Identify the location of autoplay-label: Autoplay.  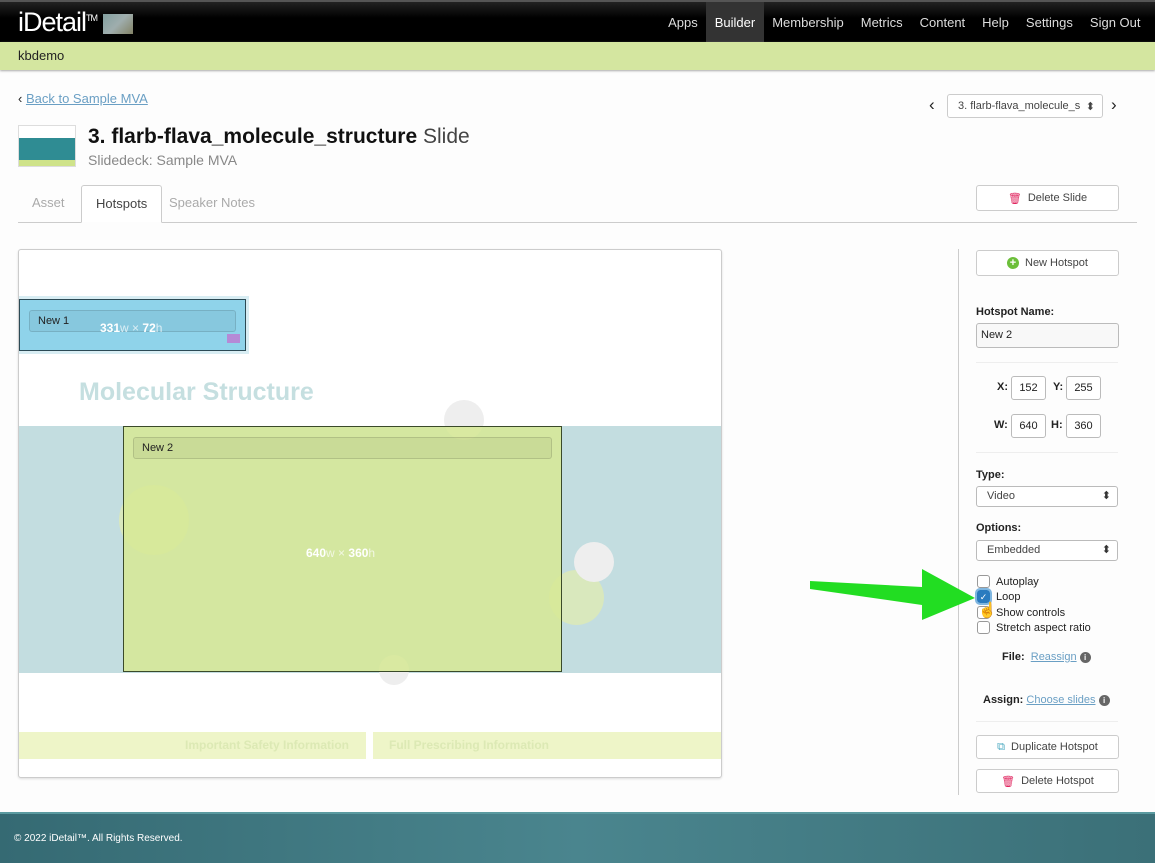
(1017, 582).